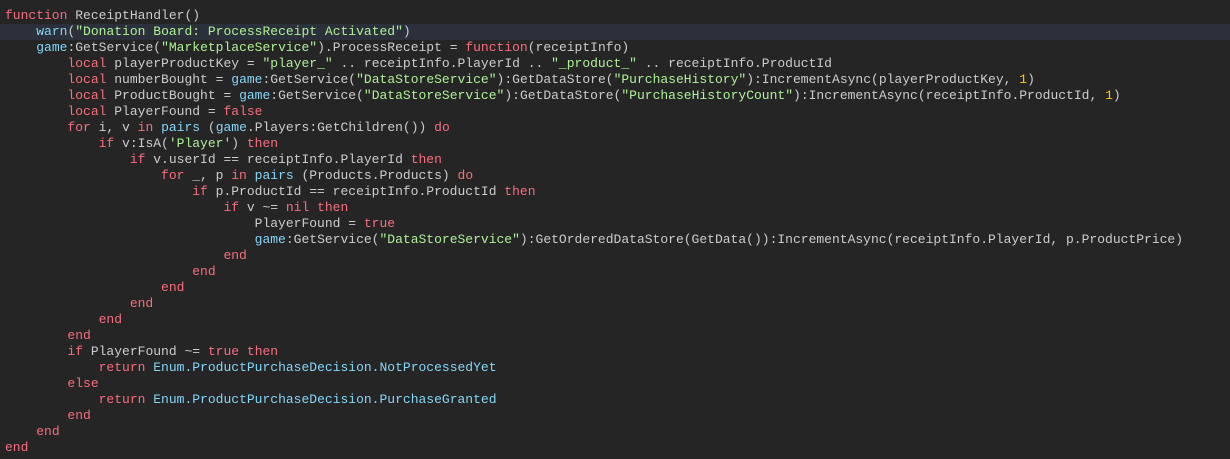 This screenshot has width=1230, height=459. I want to click on code-token: function, so click(496, 47).